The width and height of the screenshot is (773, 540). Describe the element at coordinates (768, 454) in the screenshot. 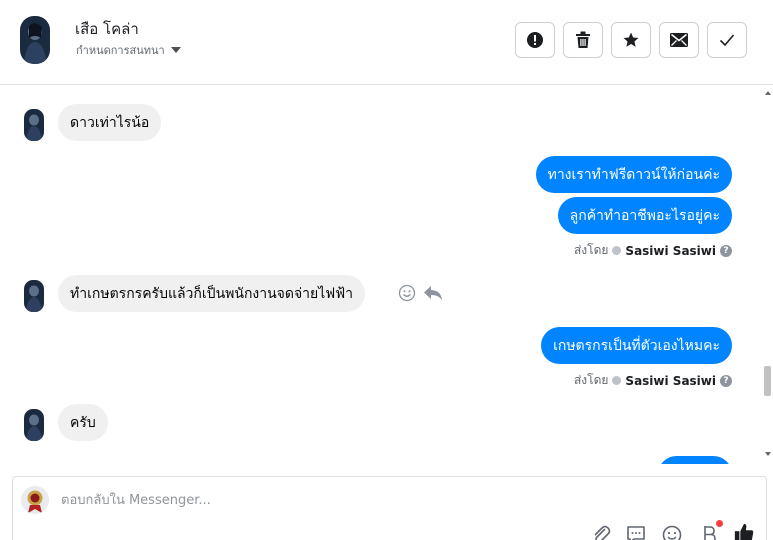

I see `scroll-down-arrow-icon` at that location.